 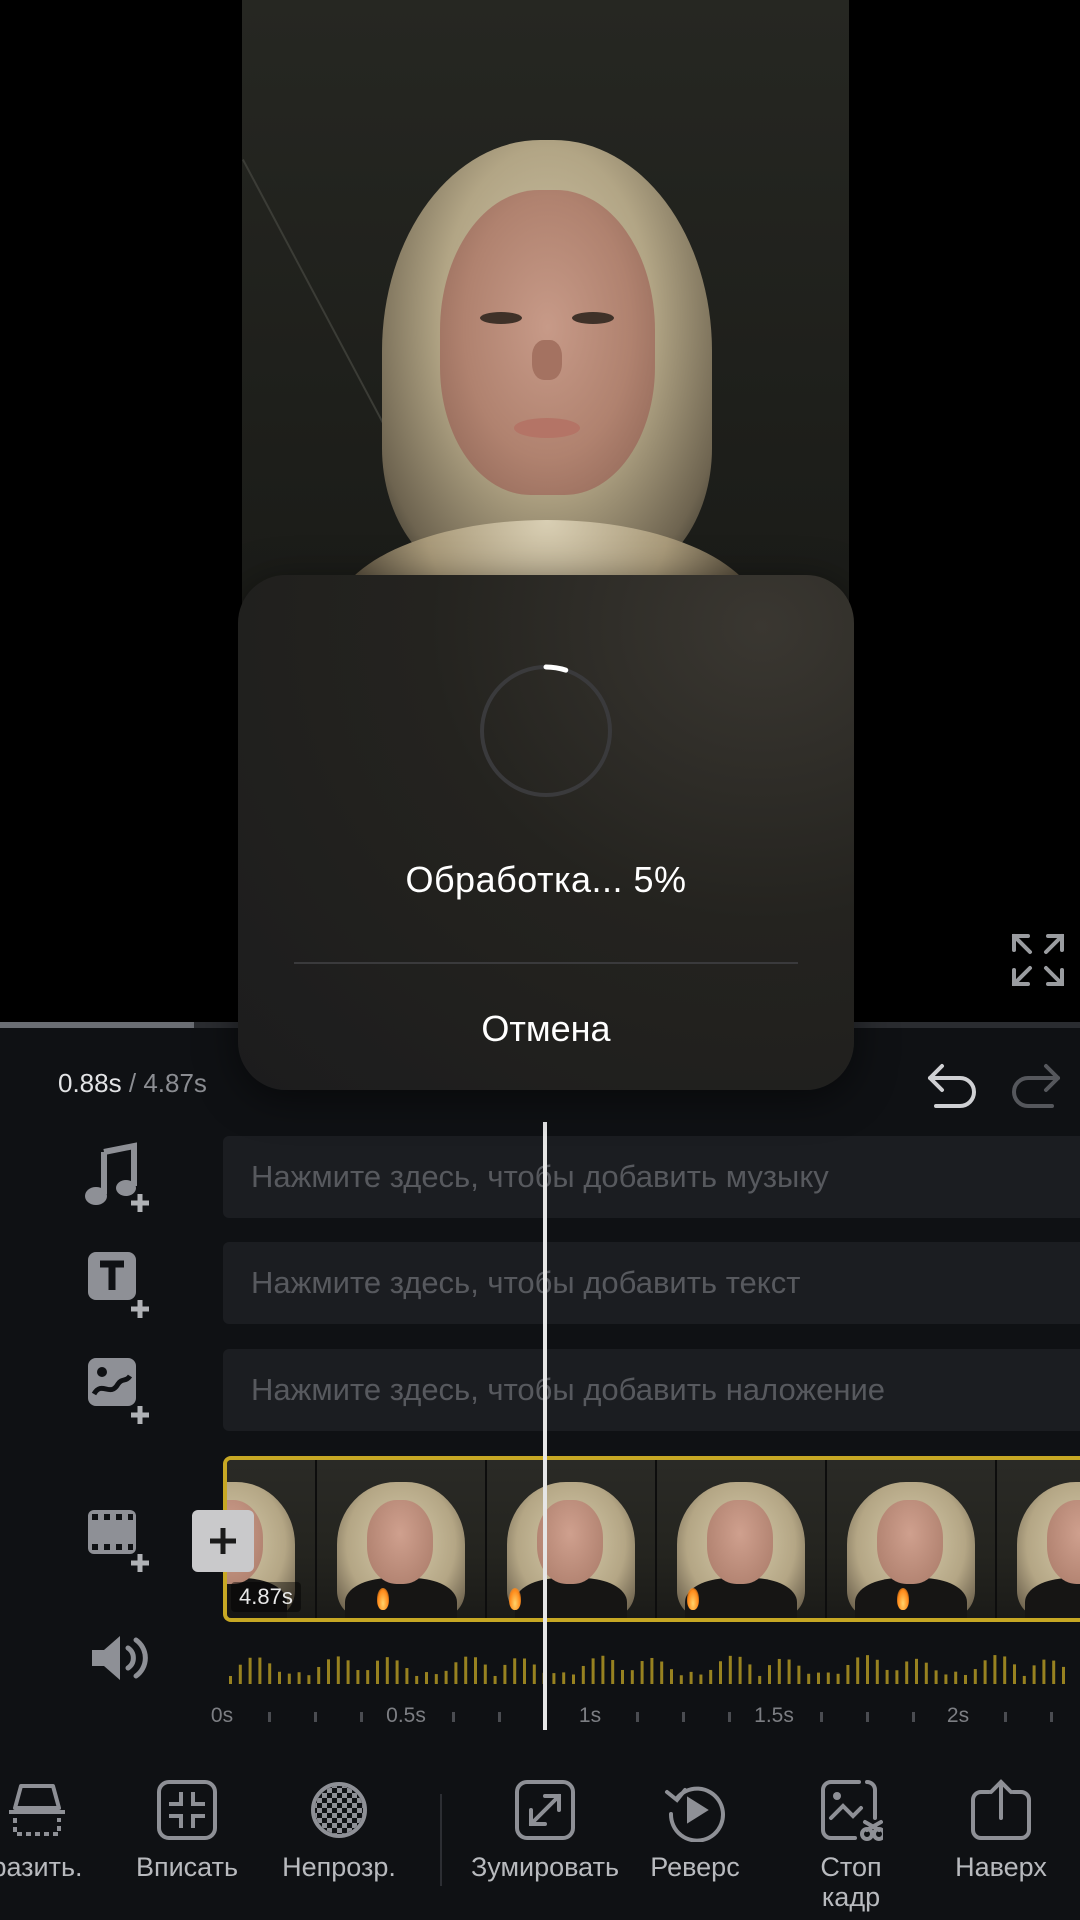 What do you see at coordinates (120, 1284) in the screenshot?
I see `add-text-icon` at bounding box center [120, 1284].